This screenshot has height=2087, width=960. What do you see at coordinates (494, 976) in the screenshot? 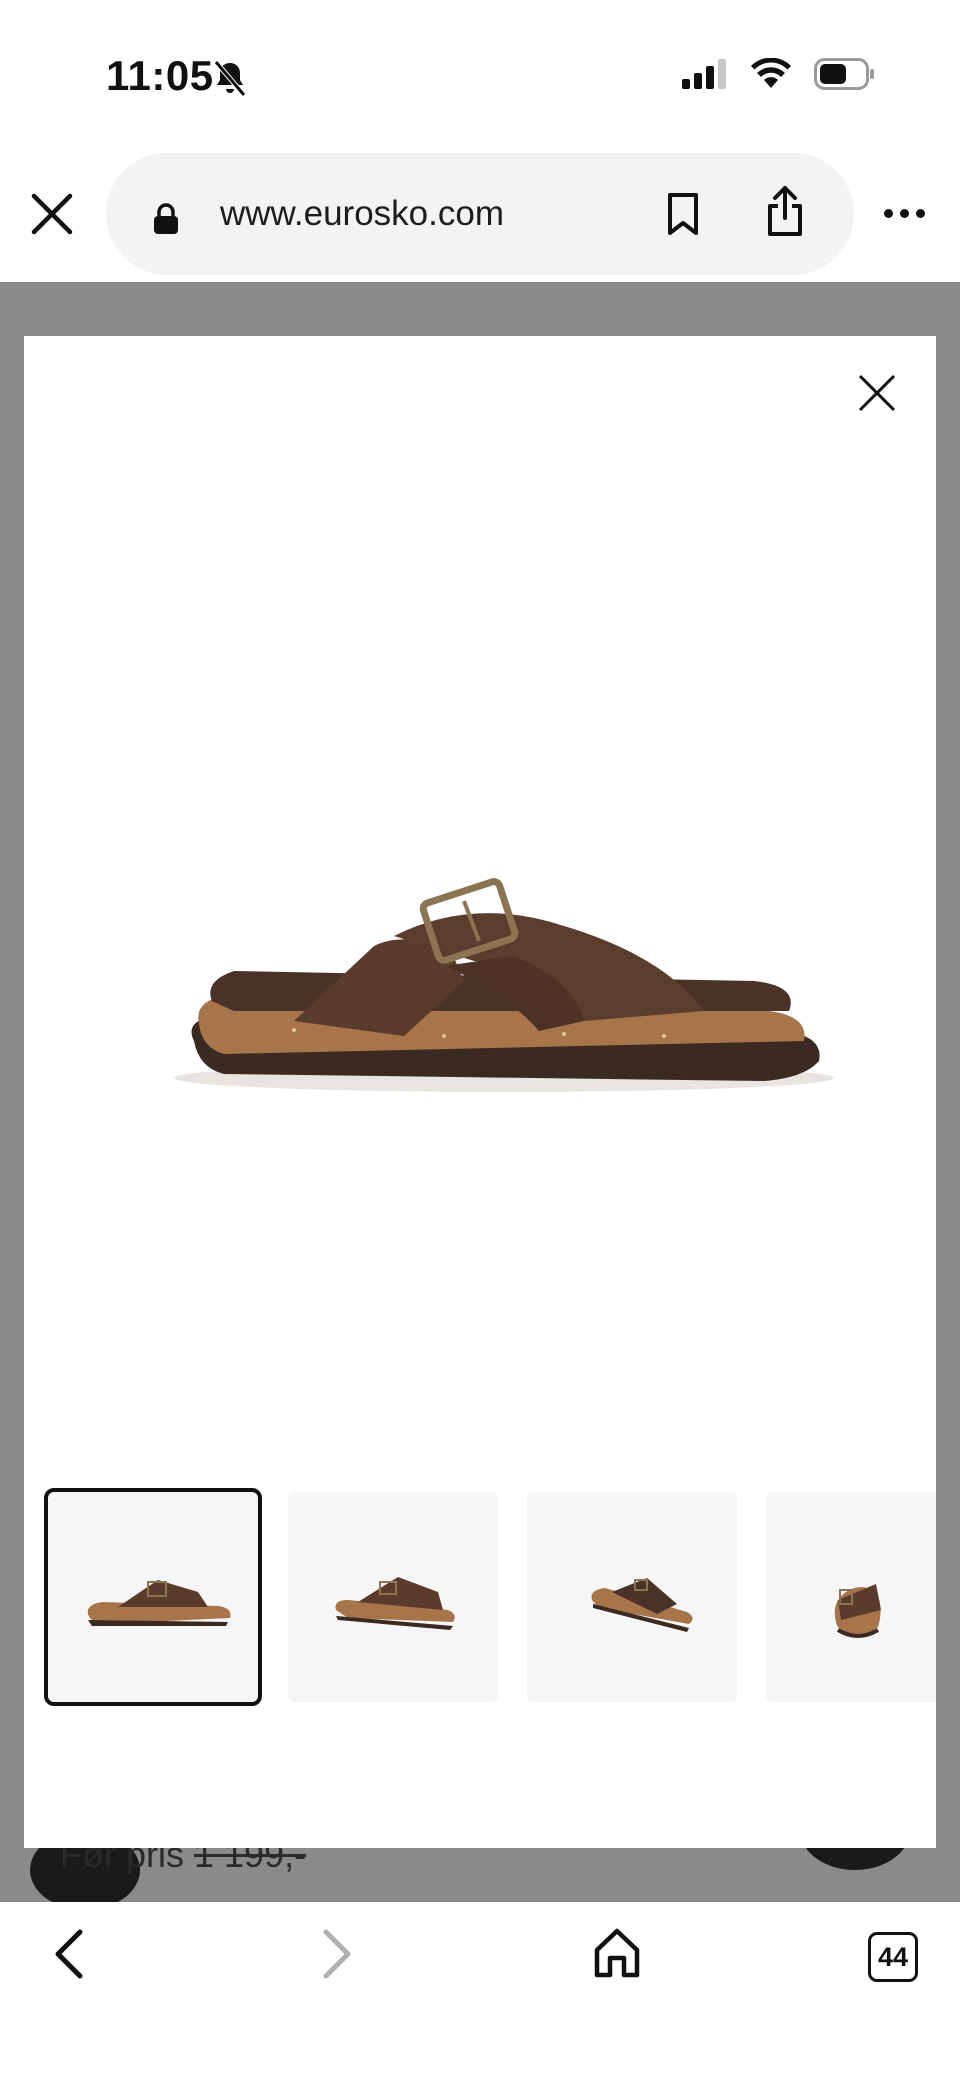
I see `main-product-image` at bounding box center [494, 976].